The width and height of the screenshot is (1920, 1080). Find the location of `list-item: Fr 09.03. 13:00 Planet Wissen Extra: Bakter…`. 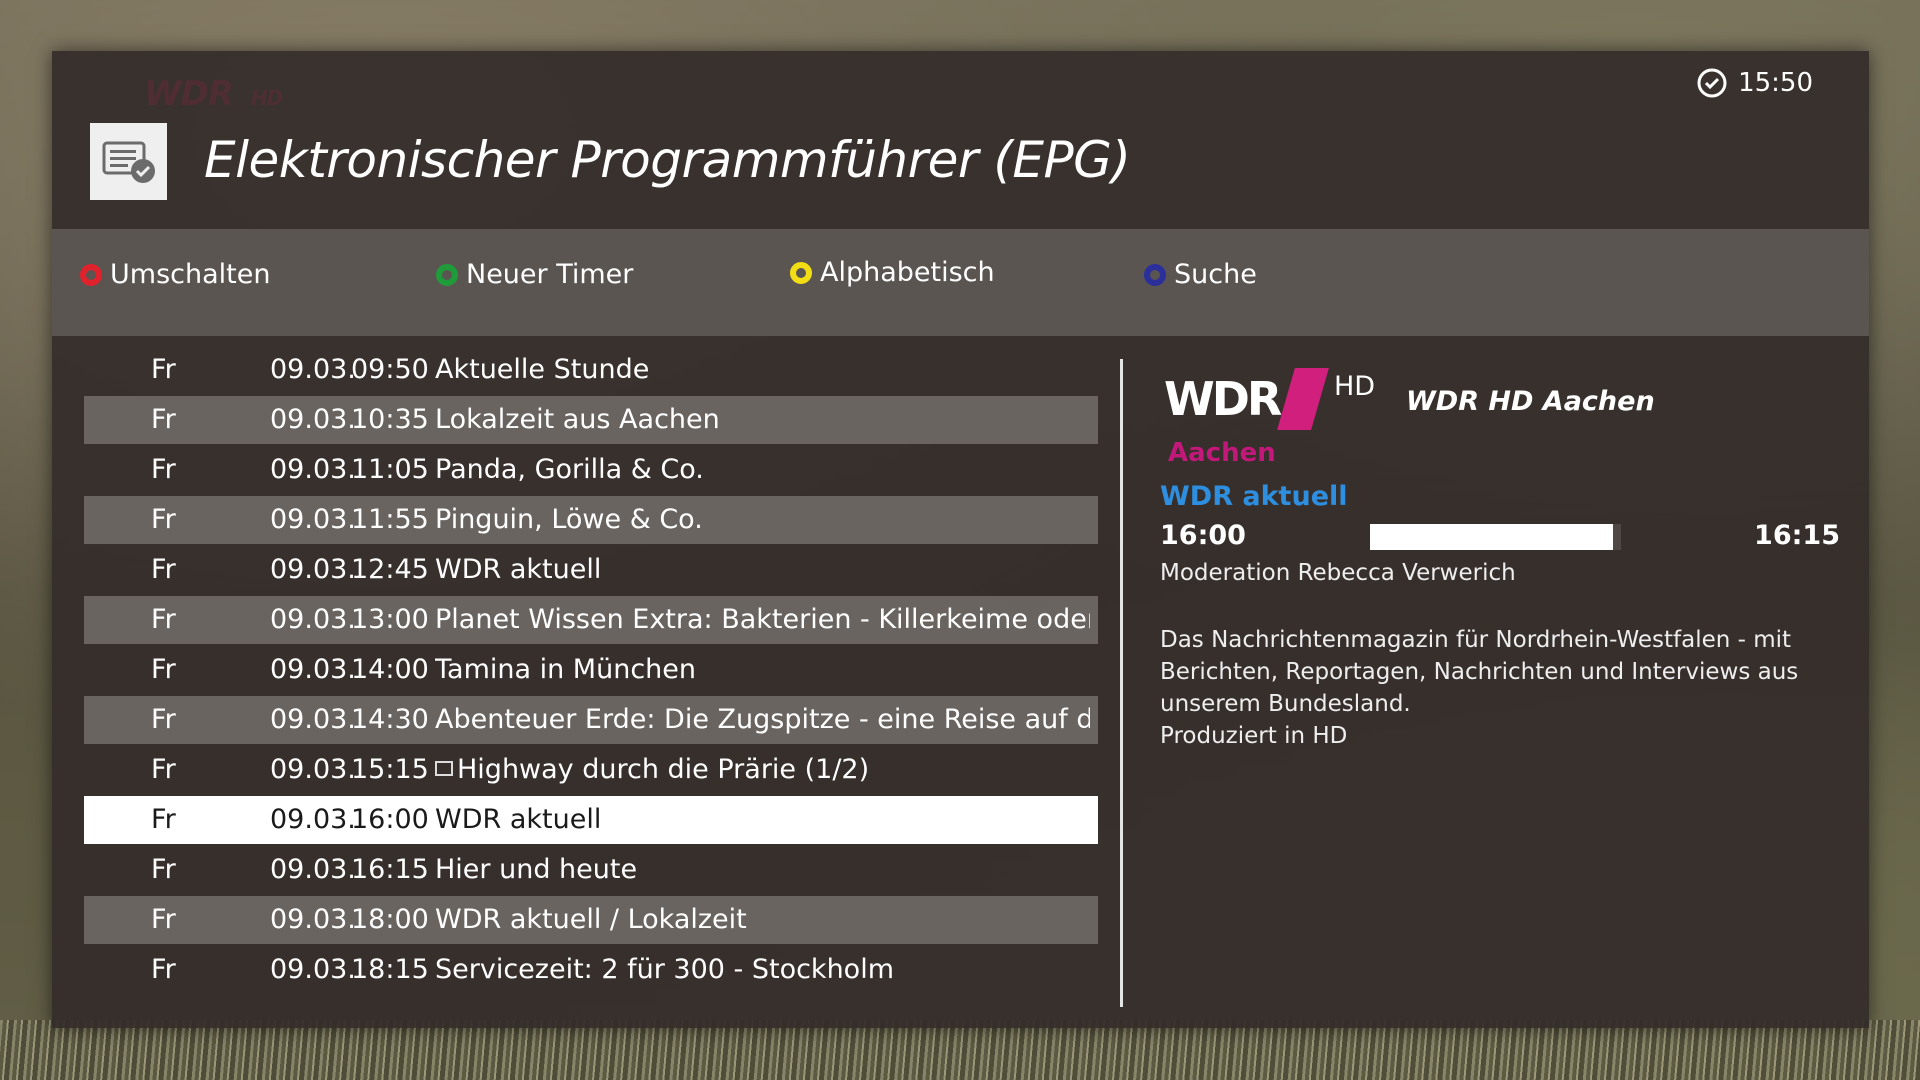

list-item: Fr 09.03. 13:00 Planet Wissen Extra: Bakter… is located at coordinates (591, 620).